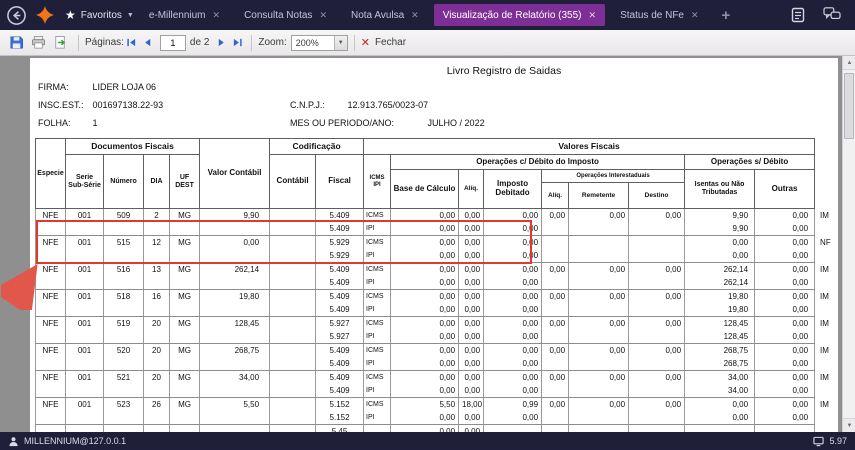 The image size is (855, 450). Describe the element at coordinates (827, 174) in the screenshot. I see `col-header-obs` at that location.